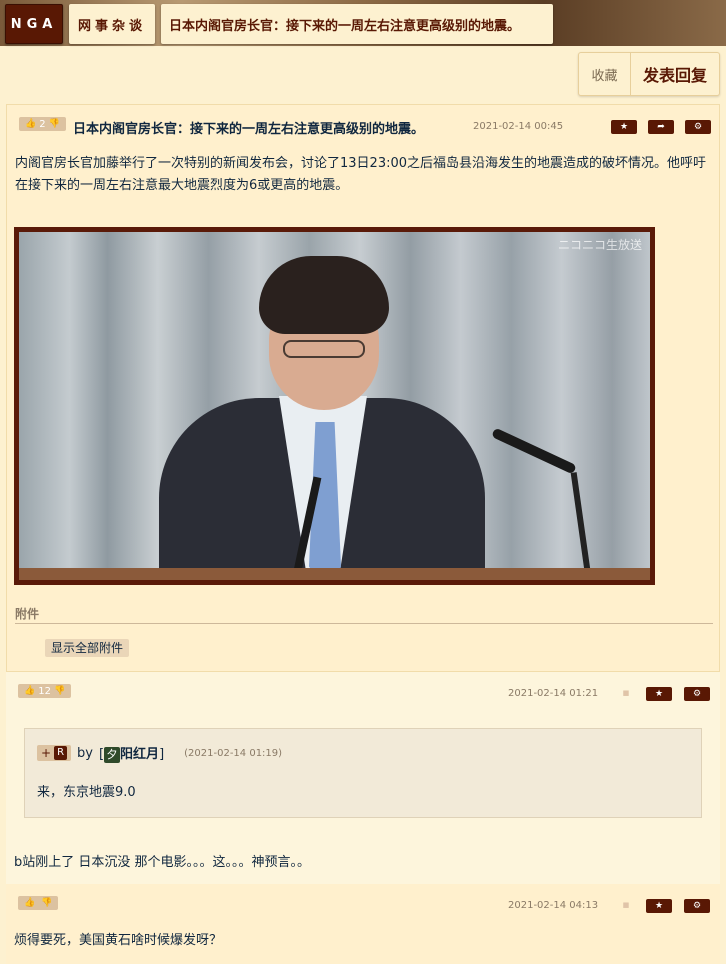 This screenshot has height=964, width=726. Describe the element at coordinates (46, 753) in the screenshot. I see `quote-plus-label: +` at that location.